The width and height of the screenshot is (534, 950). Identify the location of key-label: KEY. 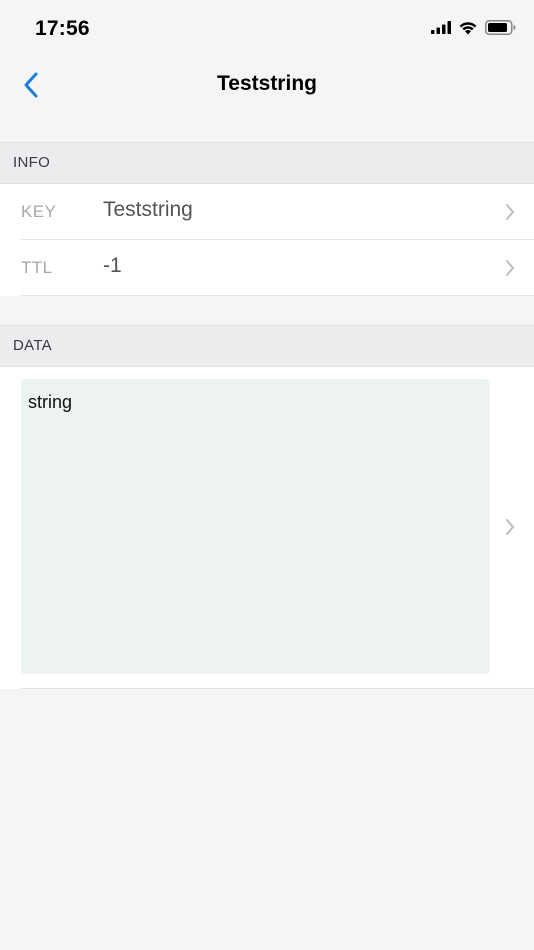
(39, 211).